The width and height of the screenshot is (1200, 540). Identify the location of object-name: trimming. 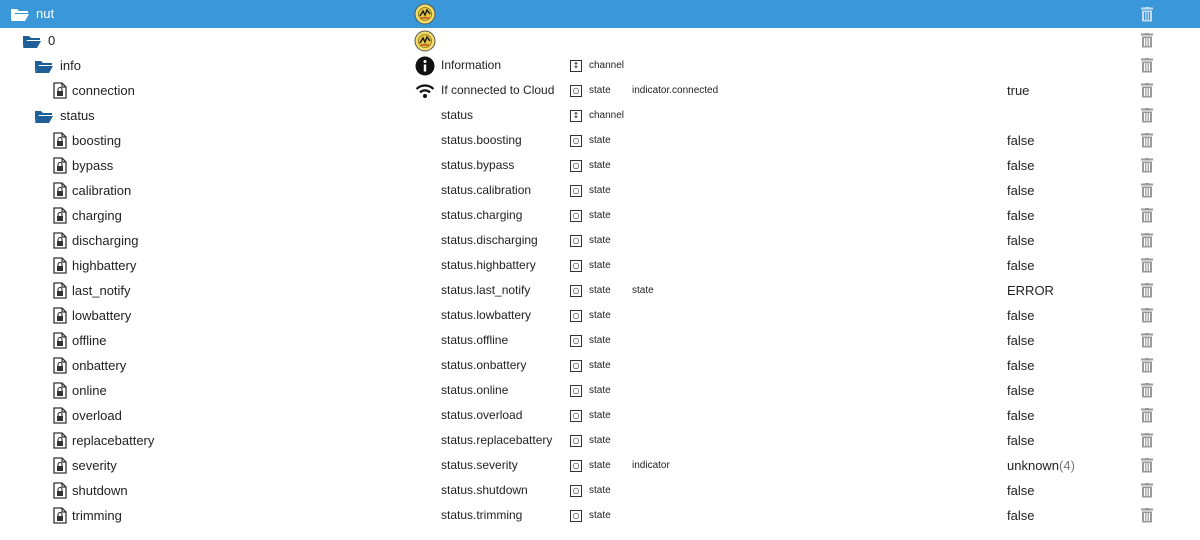
(97, 515).